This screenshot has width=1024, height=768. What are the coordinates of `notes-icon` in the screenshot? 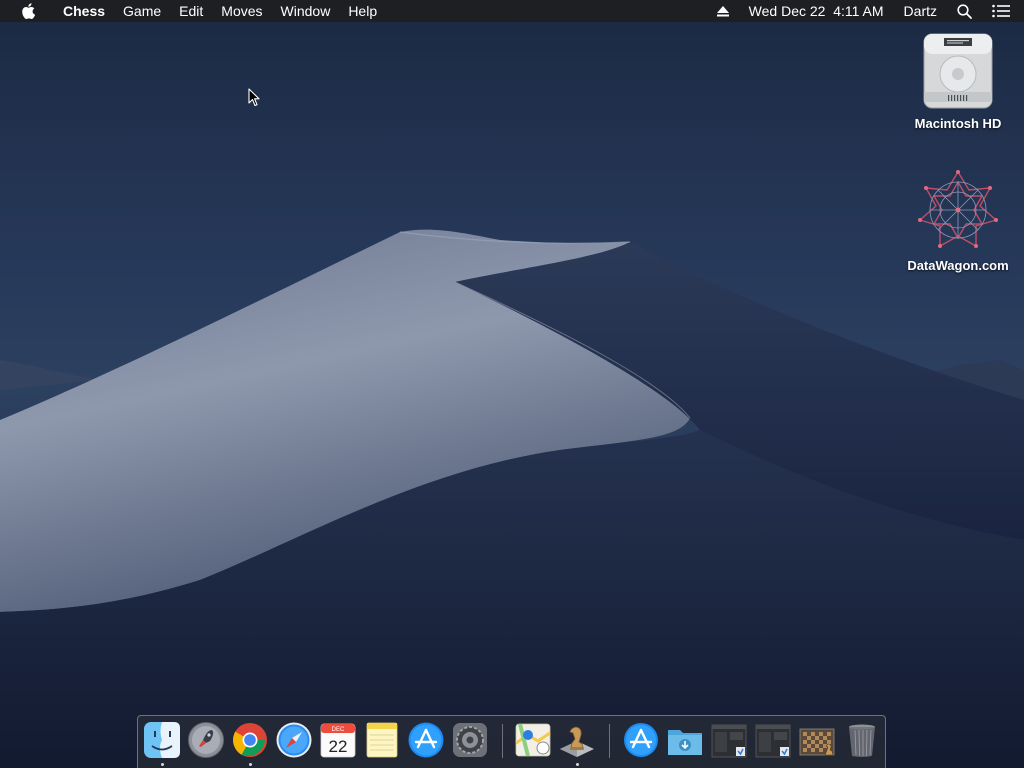 It's located at (382, 740).